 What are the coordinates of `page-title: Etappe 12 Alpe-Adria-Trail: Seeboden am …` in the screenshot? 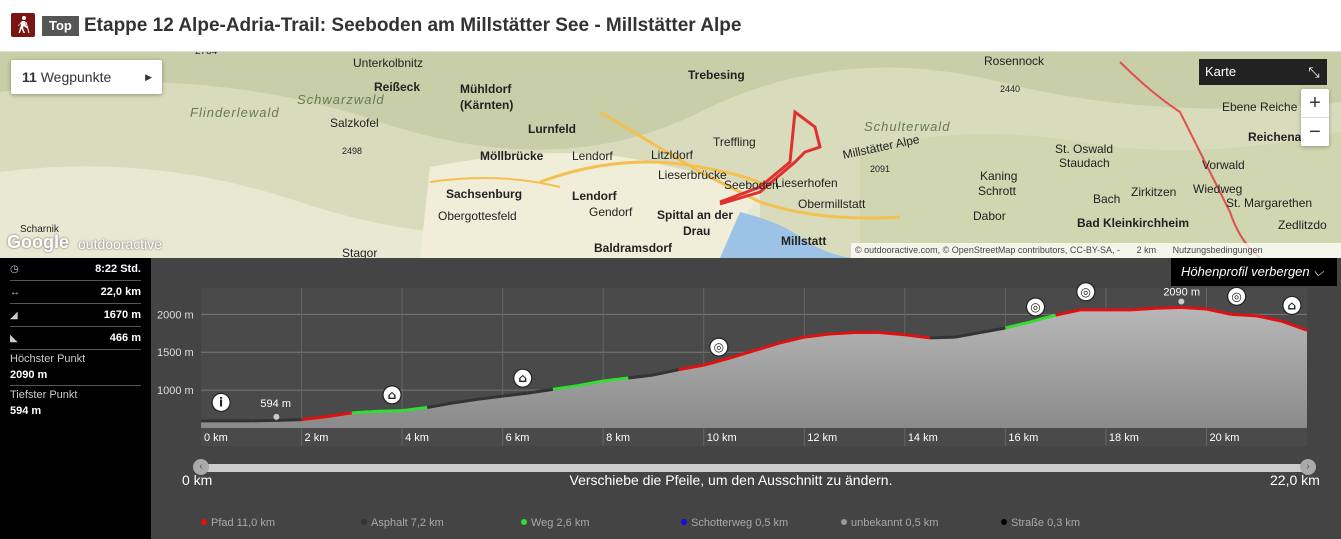 It's located at (413, 25).